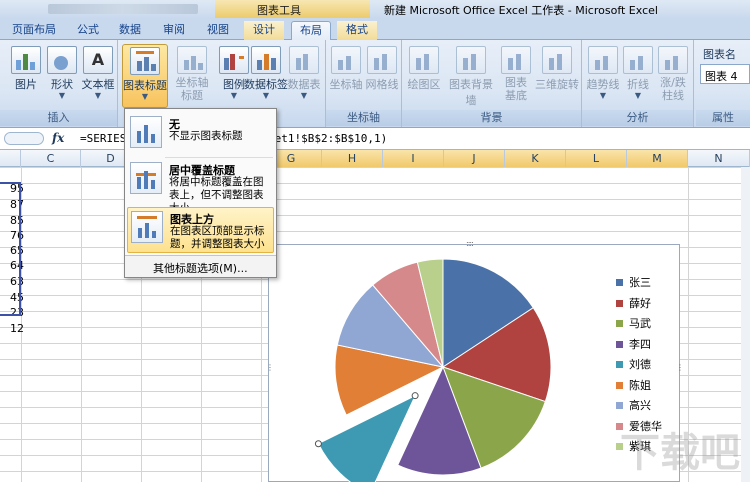 This screenshot has width=750, height=482. I want to click on chart-resize-handle-left: ⋮, so click(270, 367).